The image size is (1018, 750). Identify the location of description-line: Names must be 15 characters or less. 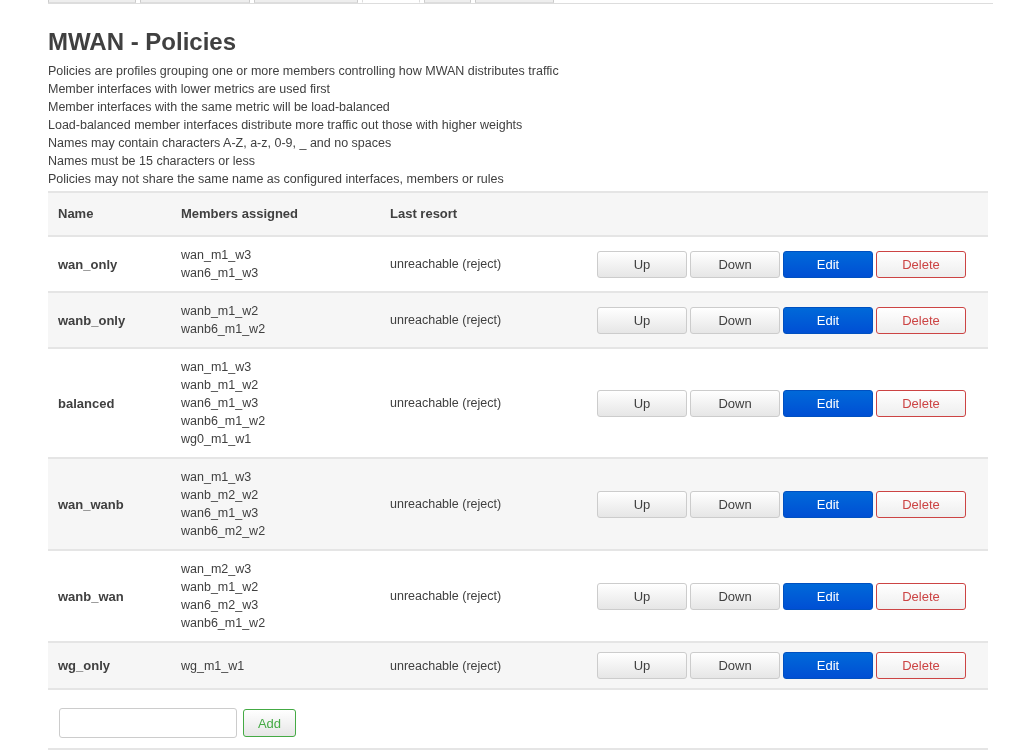
(152, 161).